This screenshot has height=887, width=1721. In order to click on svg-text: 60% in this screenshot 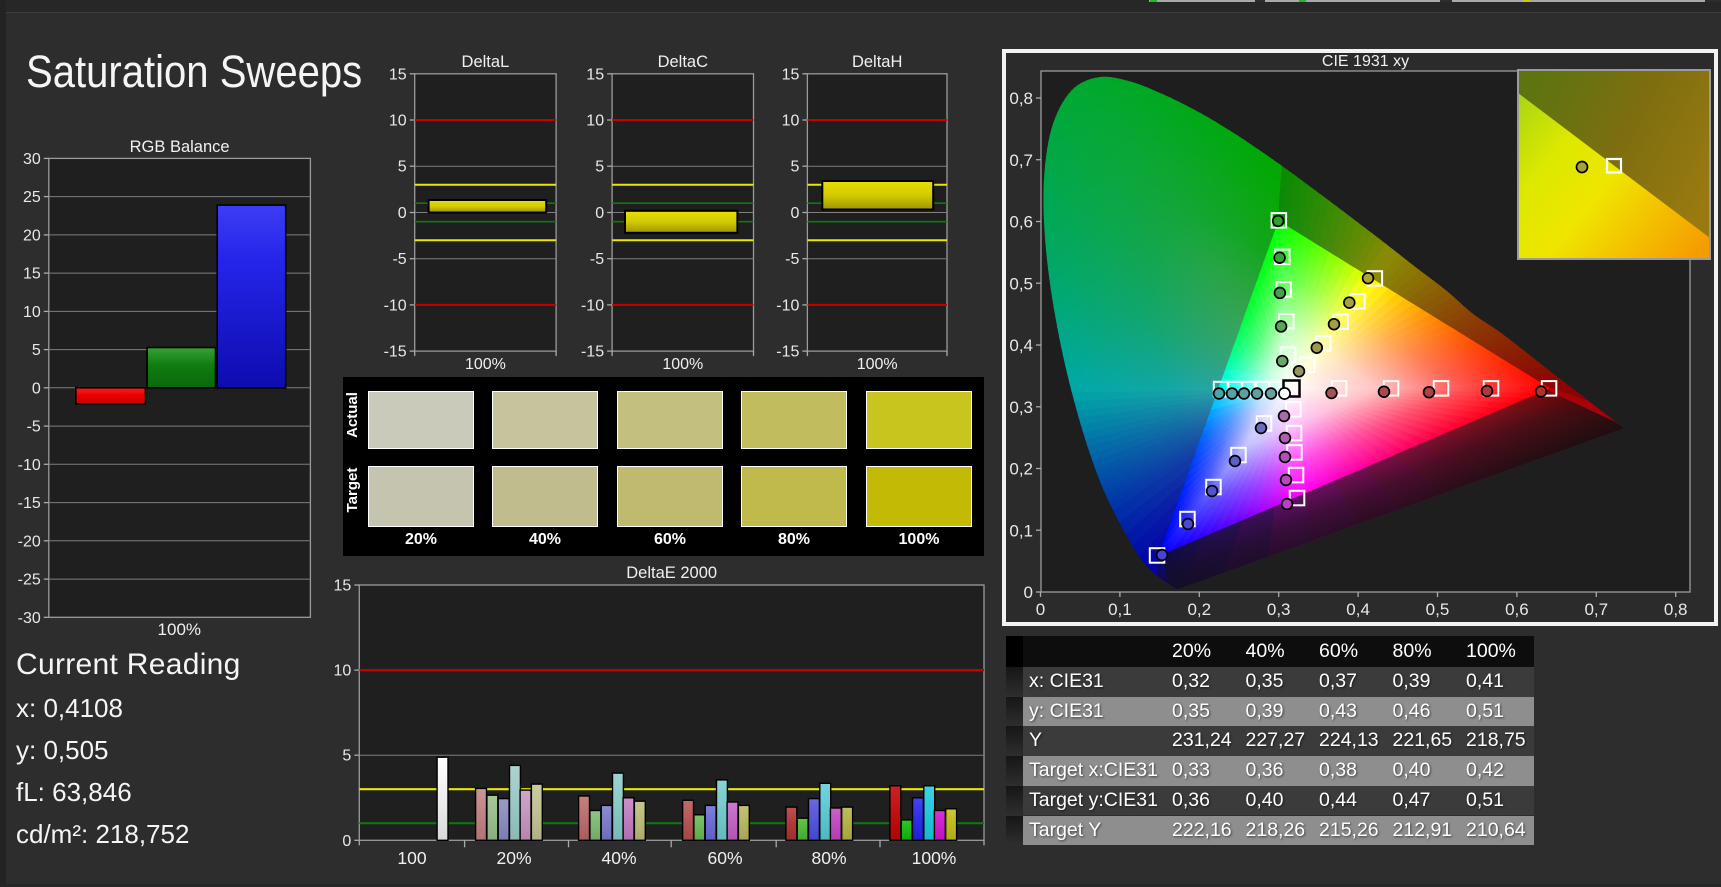, I will do `click(724, 858)`.